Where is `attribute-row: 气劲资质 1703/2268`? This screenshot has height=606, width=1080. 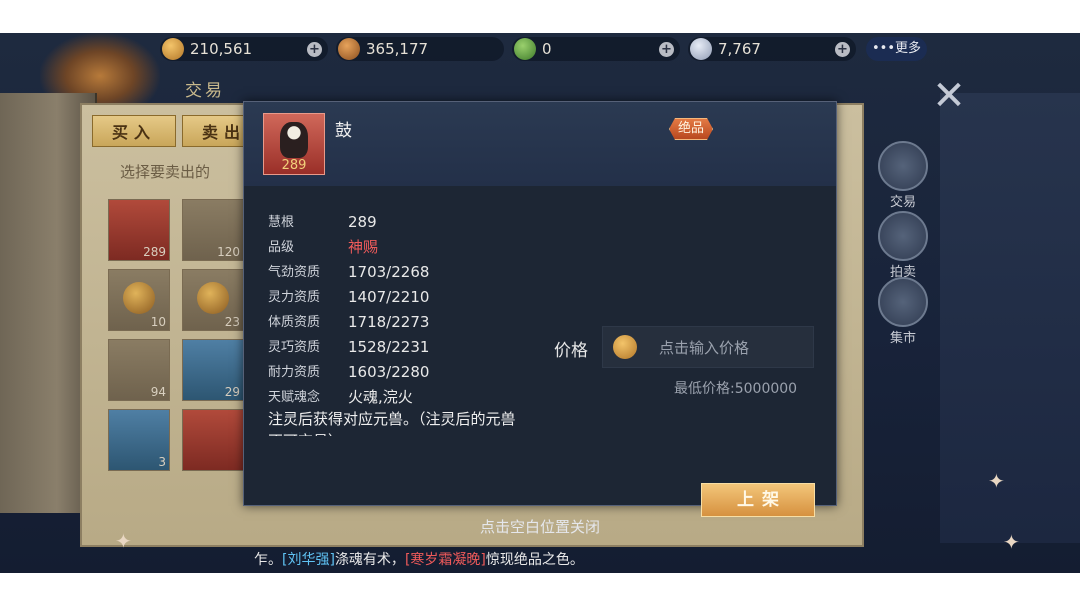 attribute-row: 气劲资质 1703/2268 is located at coordinates (398, 272).